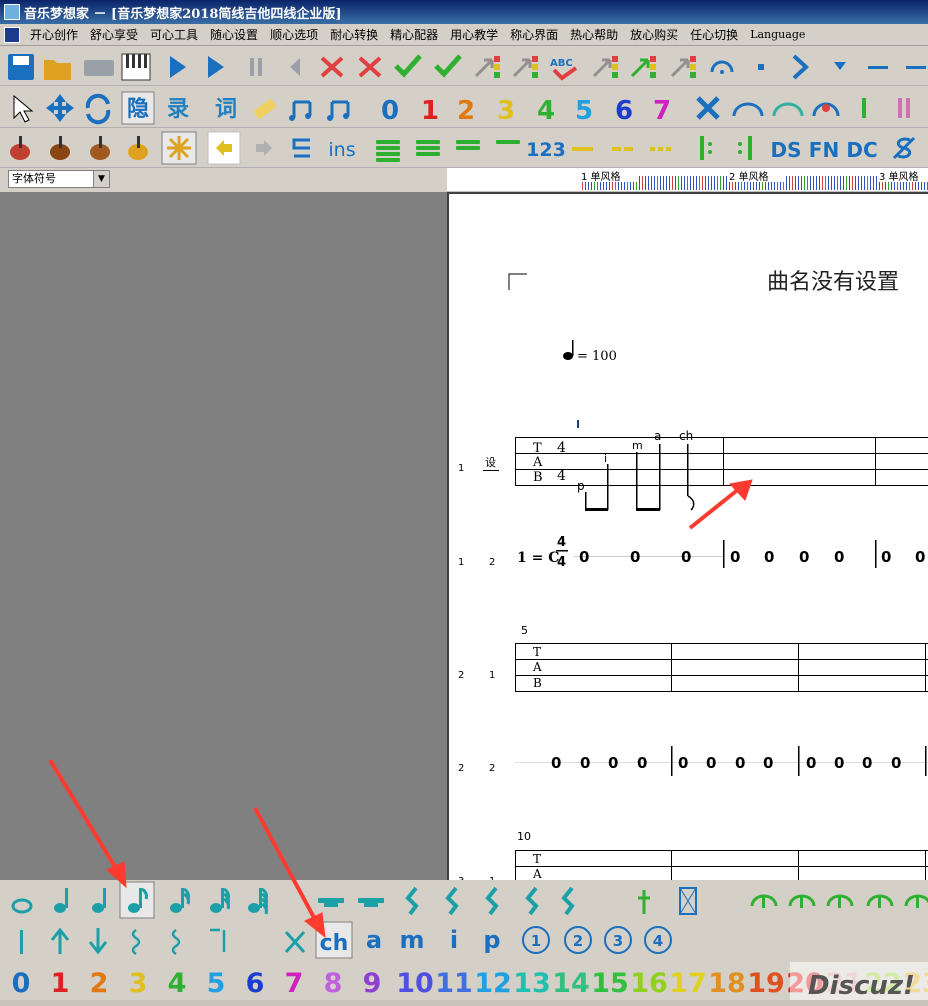  I want to click on 32nd-note-icon, so click(220, 900).